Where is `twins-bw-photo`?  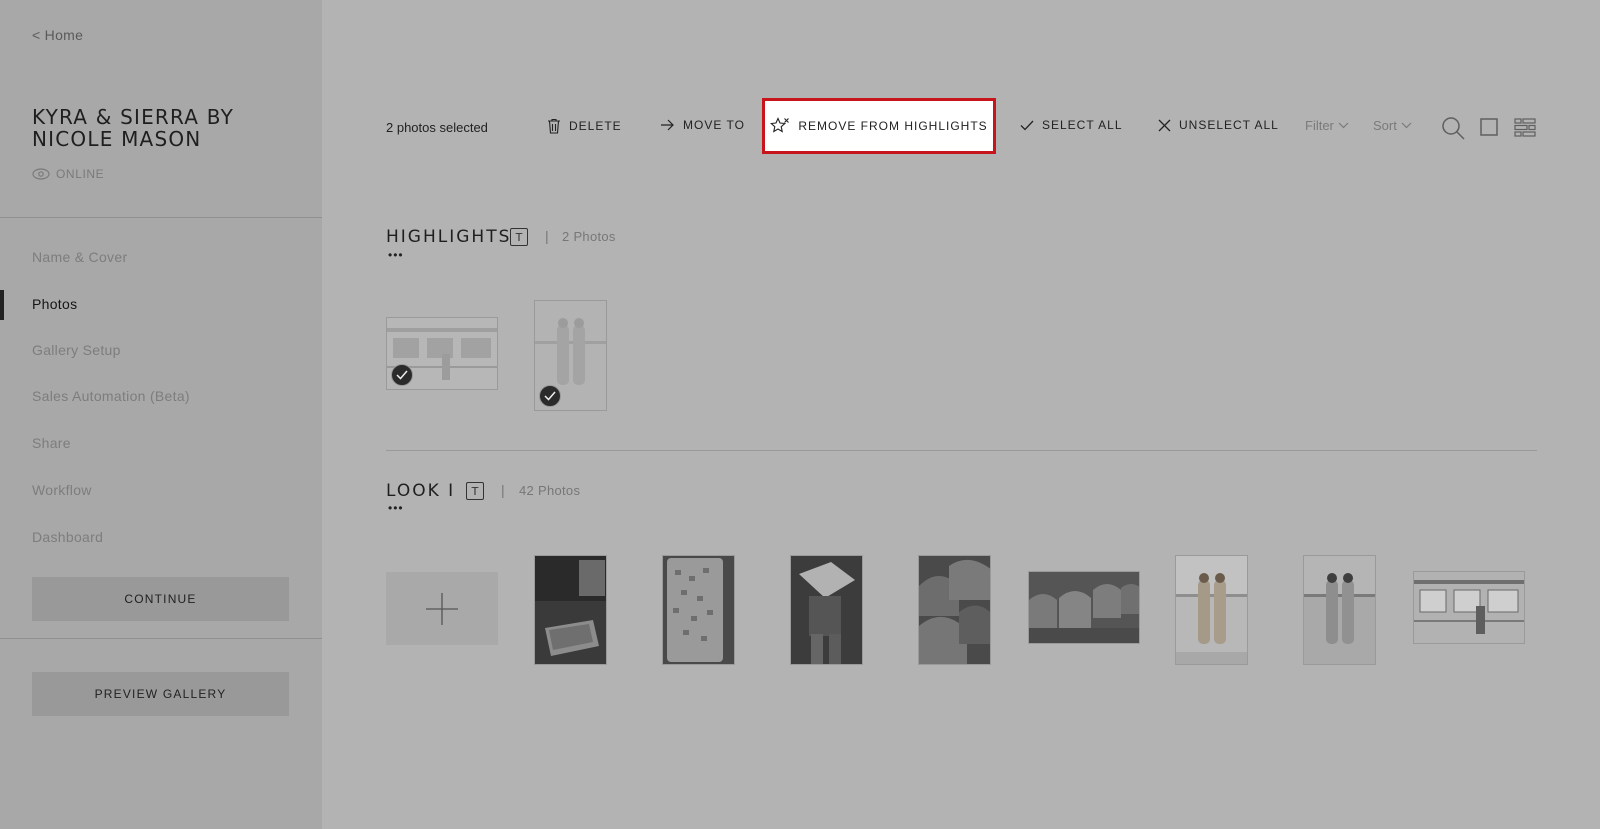
twins-bw-photo is located at coordinates (1339, 610).